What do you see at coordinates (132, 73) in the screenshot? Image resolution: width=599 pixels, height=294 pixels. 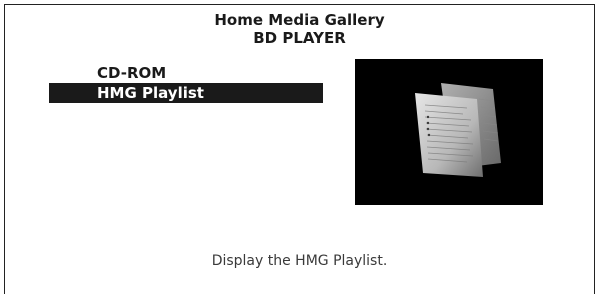 I see `menu-item-label: CD-ROM` at bounding box center [132, 73].